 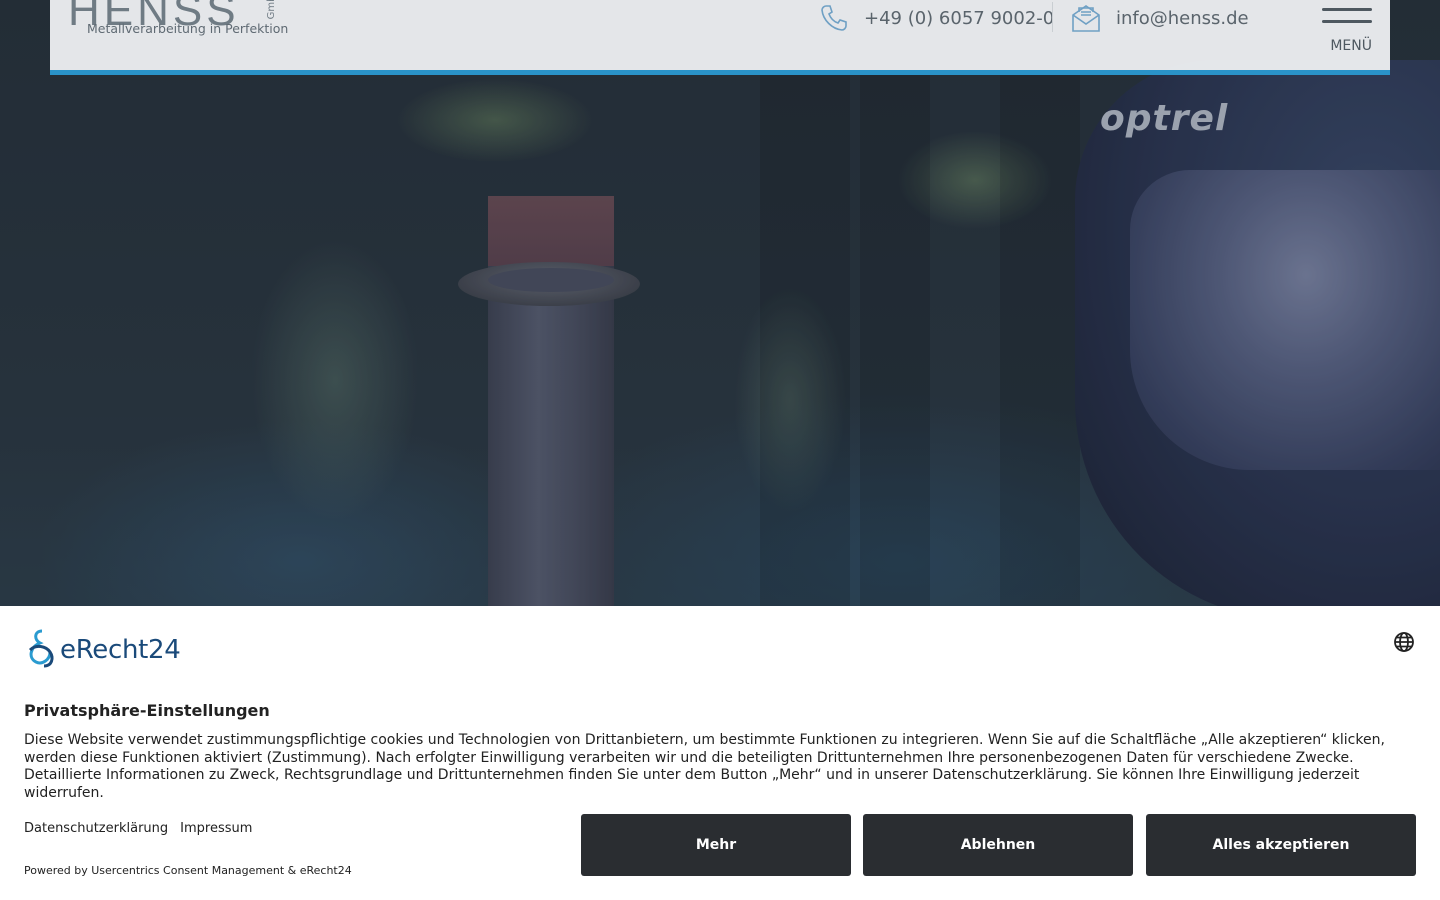 I want to click on globe-icon, so click(x=1404, y=642).